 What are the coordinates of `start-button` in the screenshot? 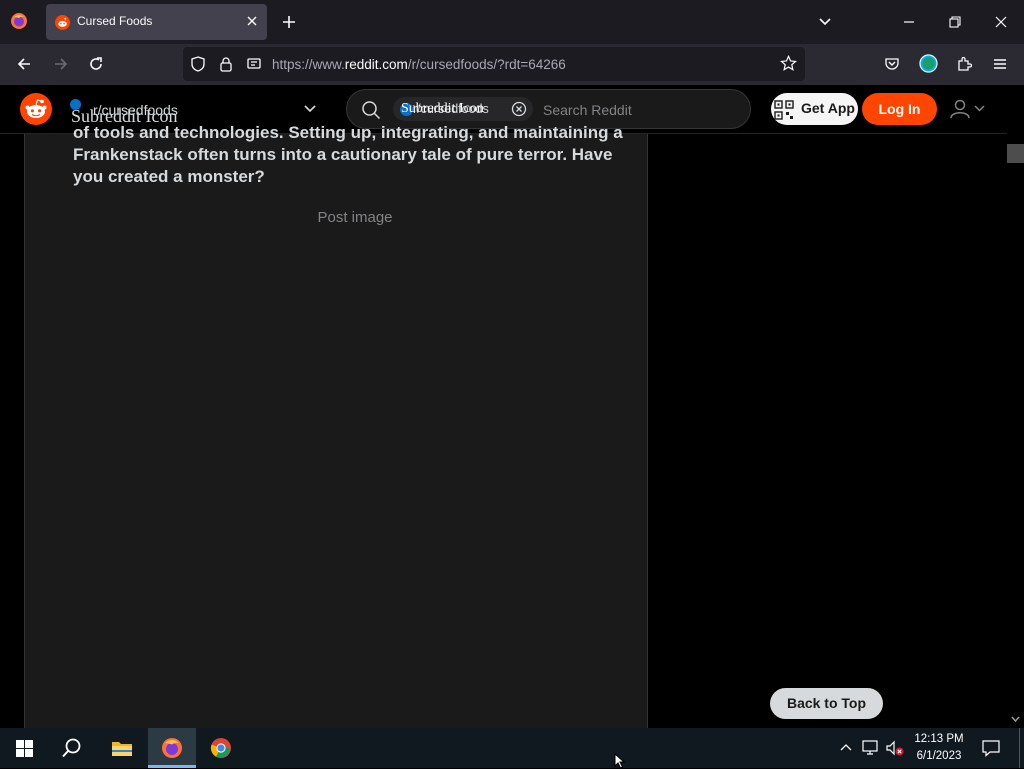 It's located at (24, 748).